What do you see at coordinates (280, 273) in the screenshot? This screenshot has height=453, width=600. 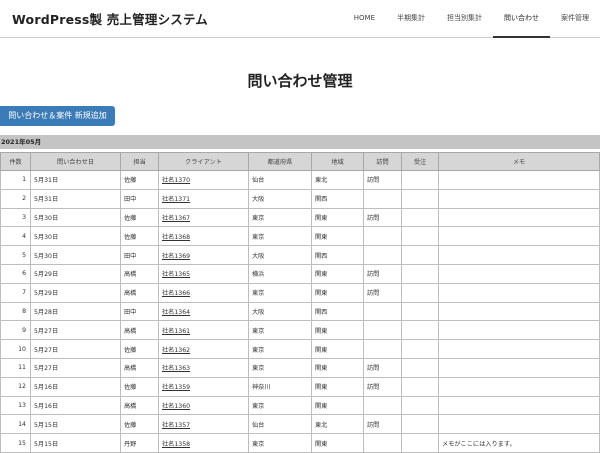 I see `cell-prefecture: 横浜` at bounding box center [280, 273].